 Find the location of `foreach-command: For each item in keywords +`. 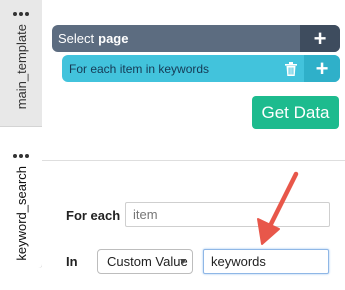

foreach-command: For each item in keywords + is located at coordinates (201, 68).